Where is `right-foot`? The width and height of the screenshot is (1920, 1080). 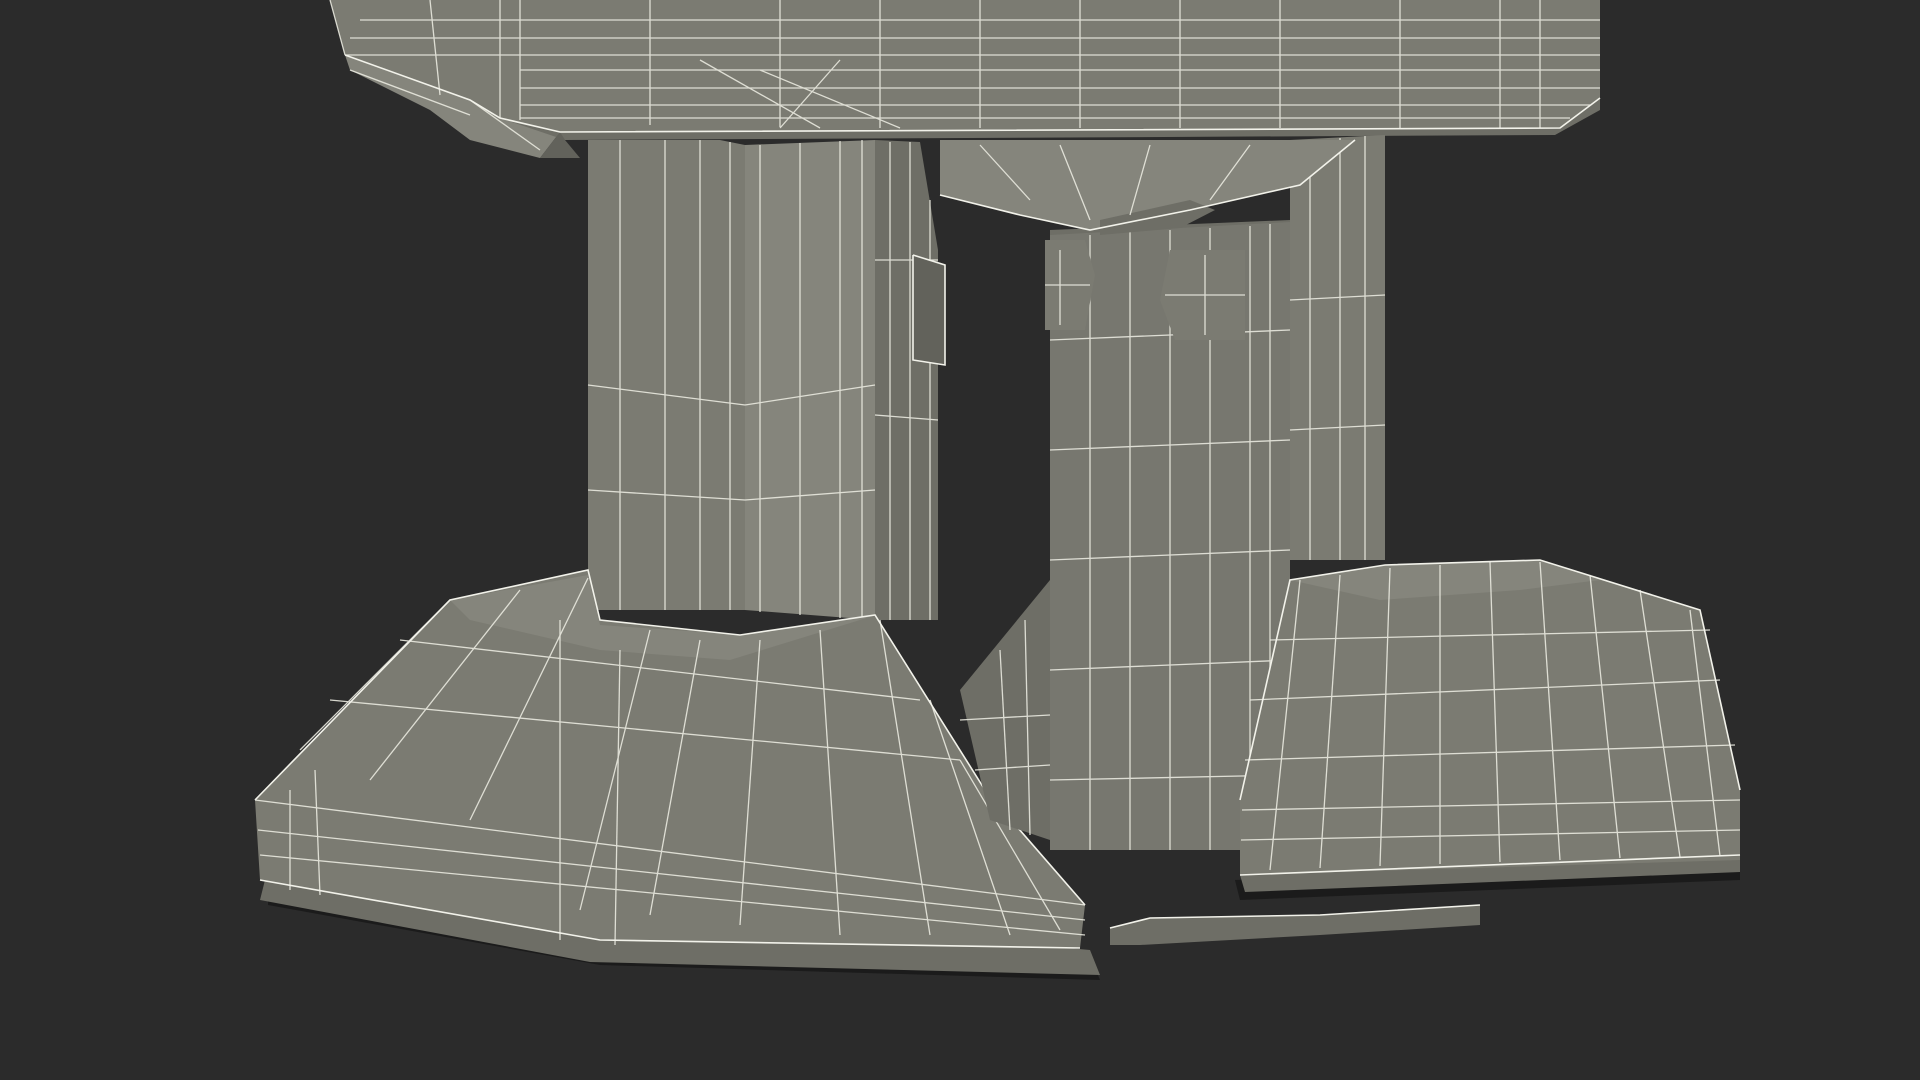 right-foot is located at coordinates (1488, 729).